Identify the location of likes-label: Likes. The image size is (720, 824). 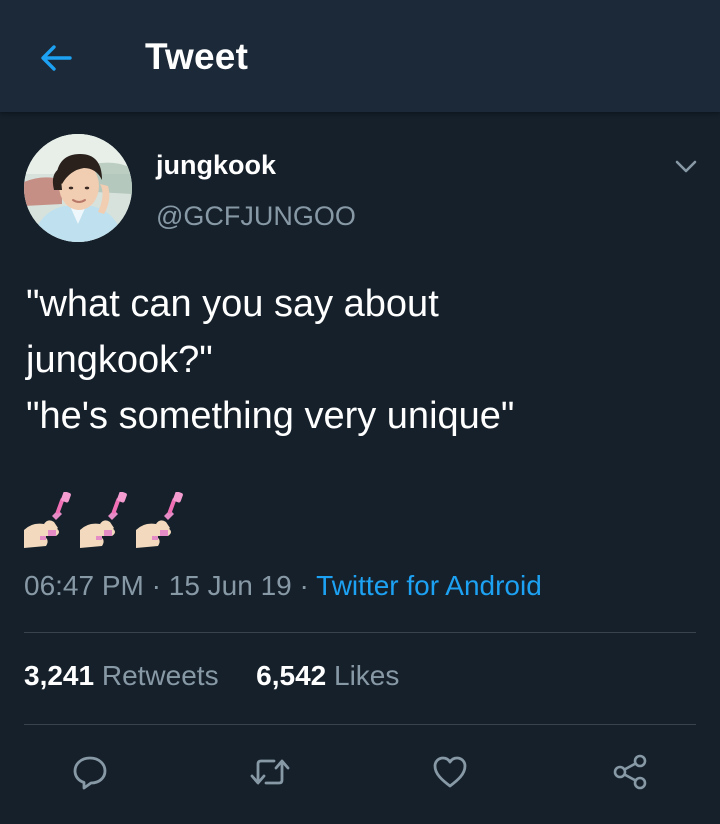
(367, 675).